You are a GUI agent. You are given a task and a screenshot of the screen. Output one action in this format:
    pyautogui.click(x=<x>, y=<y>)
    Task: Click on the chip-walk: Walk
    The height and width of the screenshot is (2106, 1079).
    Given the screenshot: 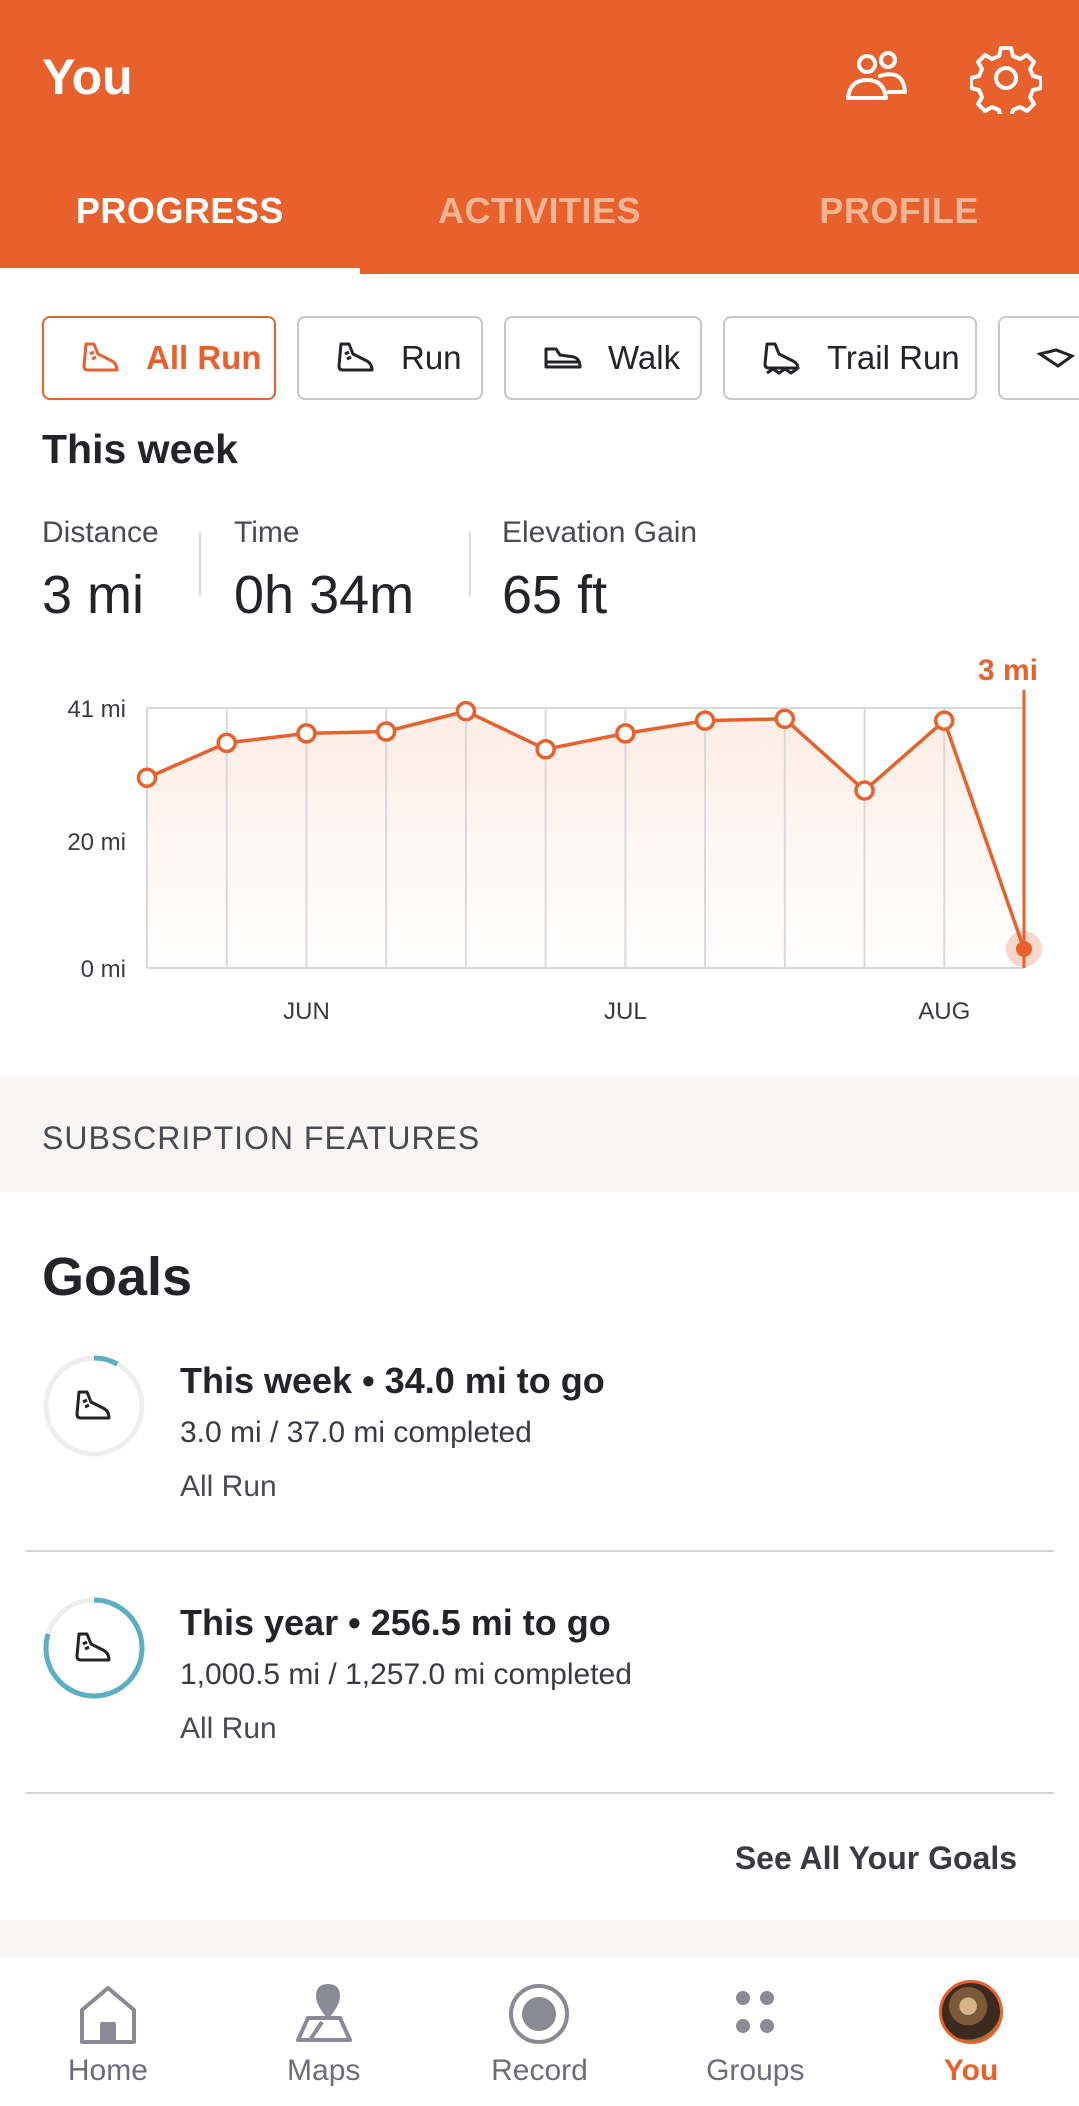 What is the action you would take?
    pyautogui.click(x=603, y=358)
    